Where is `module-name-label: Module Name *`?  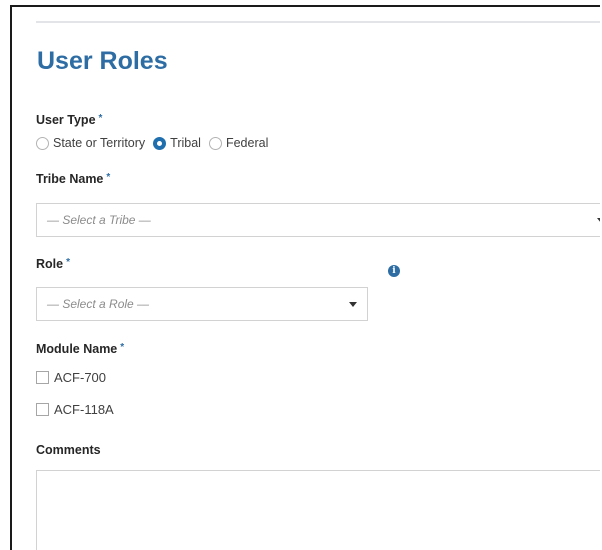 module-name-label: Module Name * is located at coordinates (80, 349).